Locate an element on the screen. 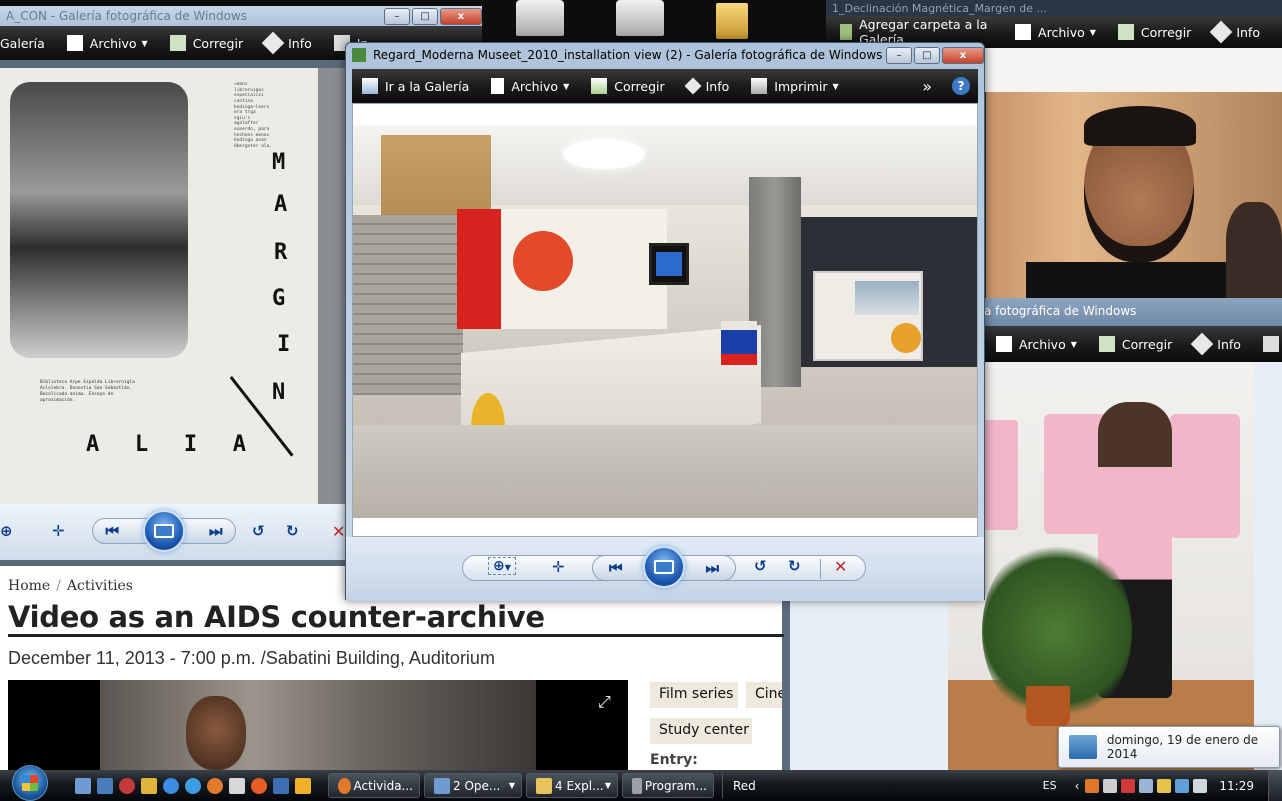 The width and height of the screenshot is (1282, 801). taskbar-task-gallery: 2 Ope... ▼ is located at coordinates (473, 785).